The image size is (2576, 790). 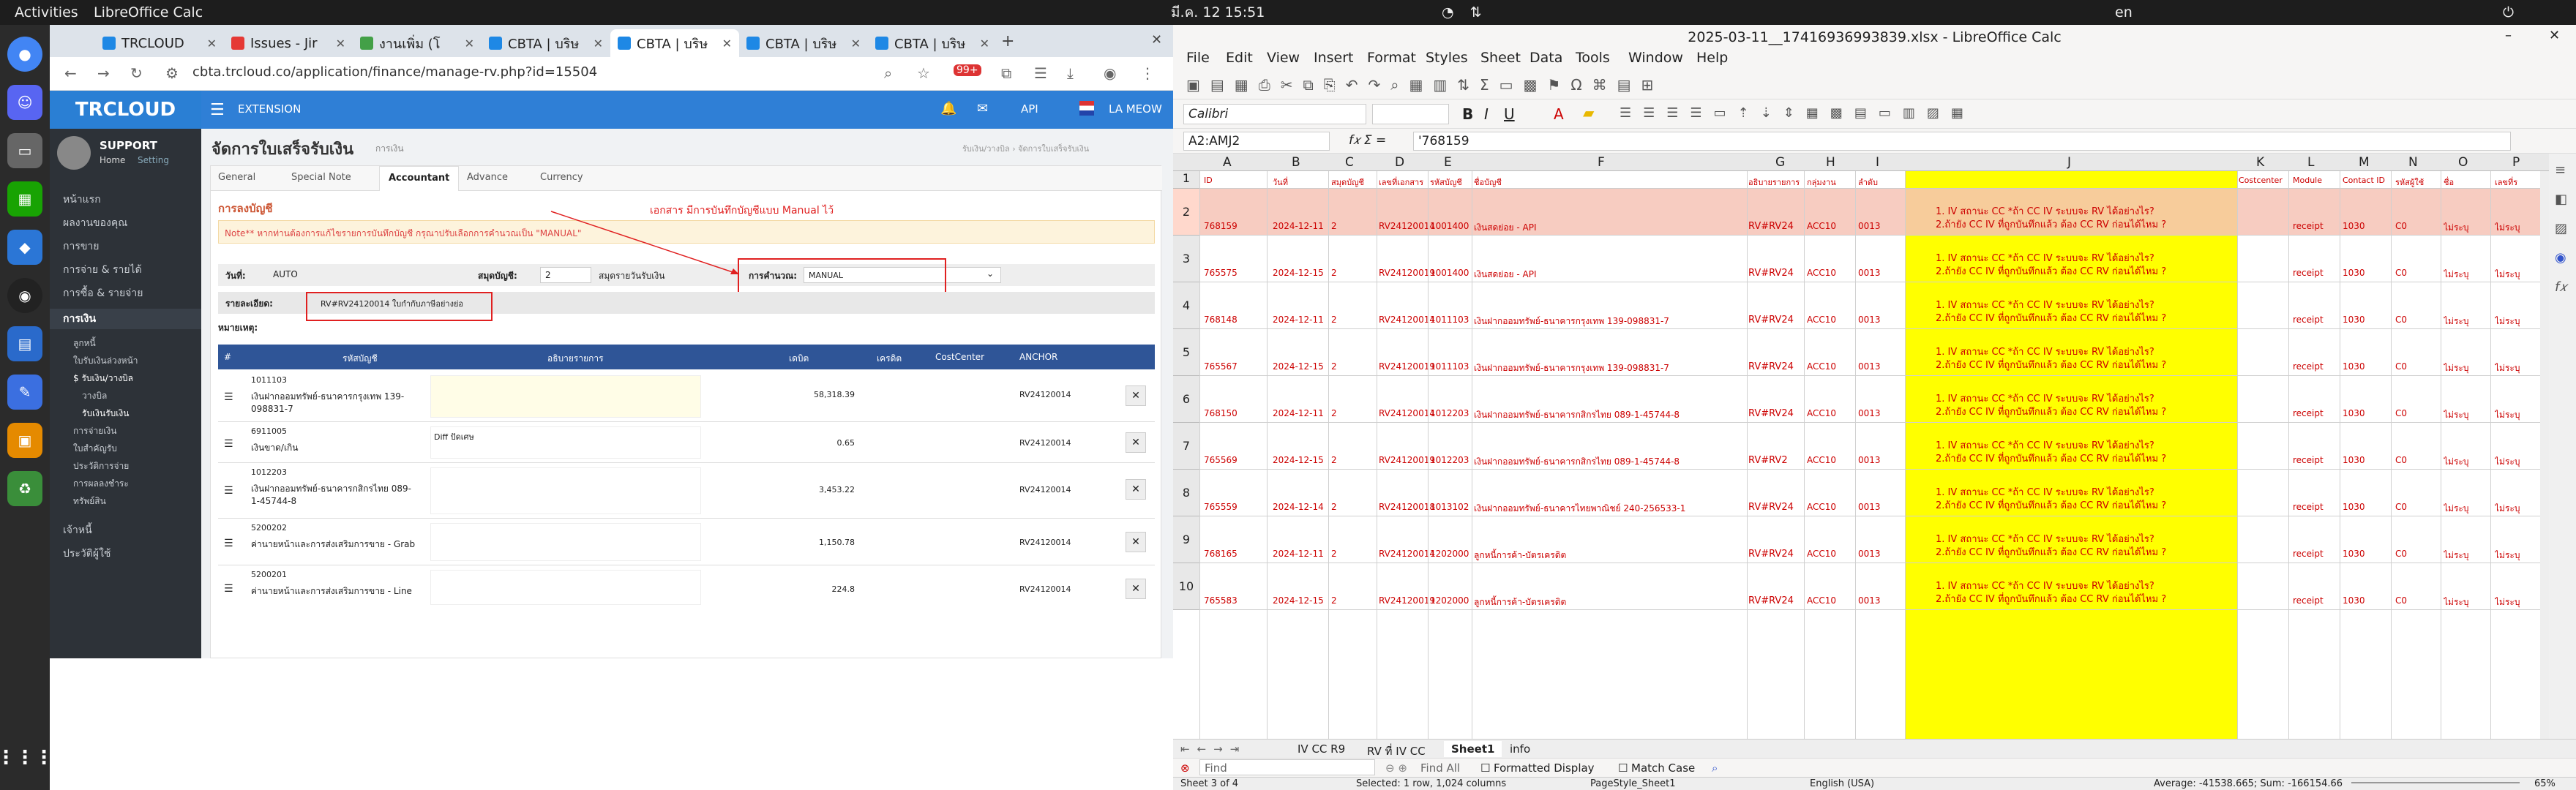 What do you see at coordinates (1221, 226) in the screenshot?
I see `cell-id: 768159` at bounding box center [1221, 226].